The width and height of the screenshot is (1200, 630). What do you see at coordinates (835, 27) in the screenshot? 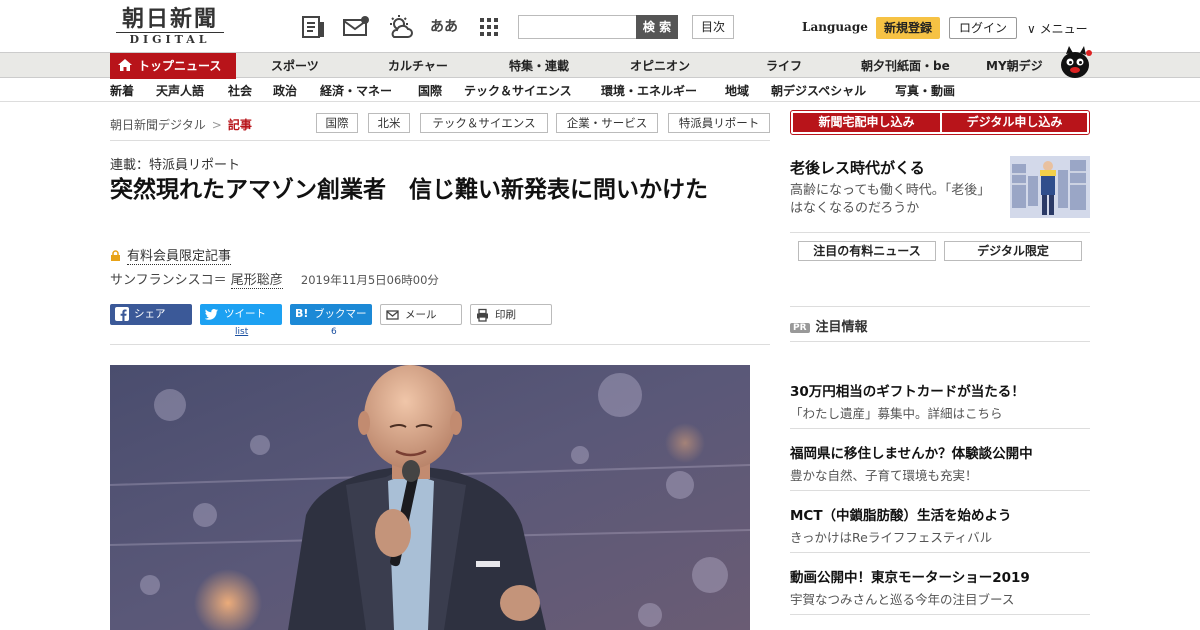
I see `language-link: Language` at bounding box center [835, 27].